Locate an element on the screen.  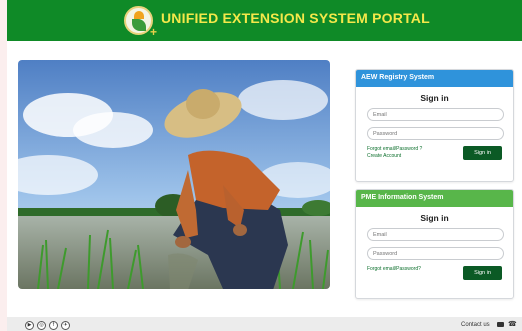
facebook-icon: f is located at coordinates (53, 325).